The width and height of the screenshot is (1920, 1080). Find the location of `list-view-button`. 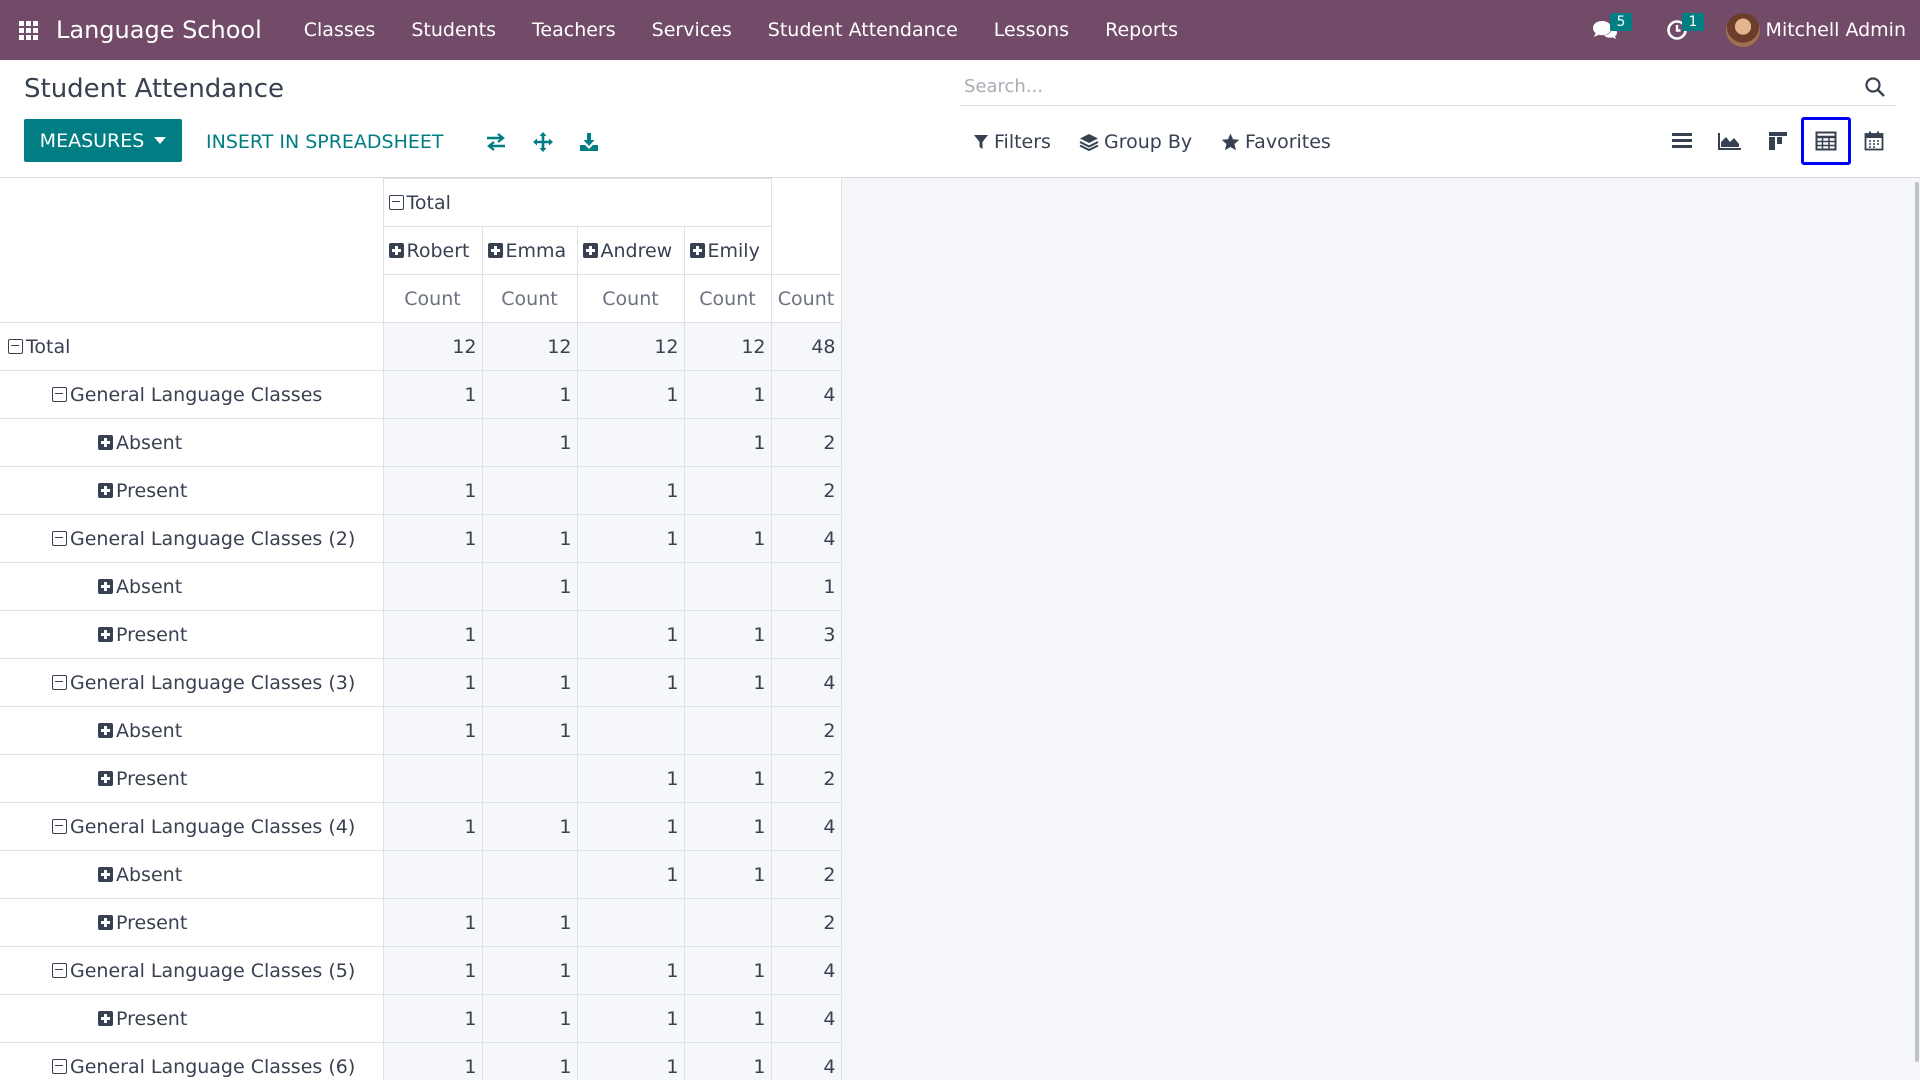

list-view-button is located at coordinates (1682, 141).